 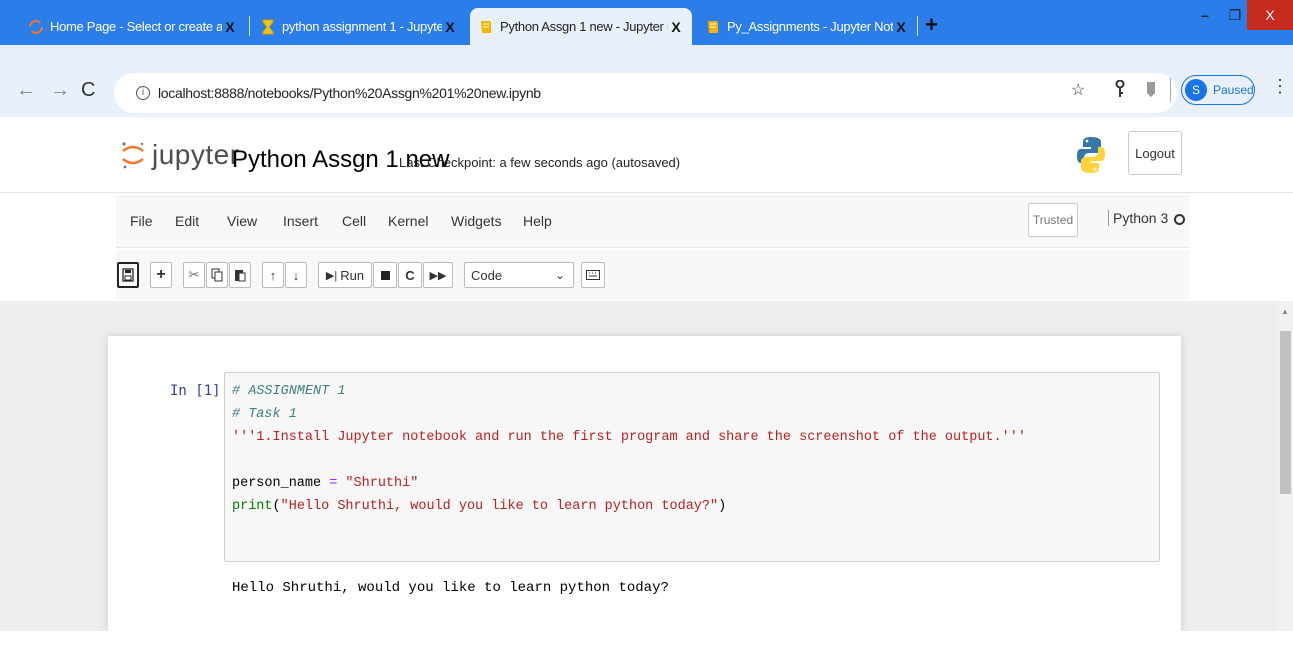 I want to click on python-logo-icon, so click(x=1091, y=155).